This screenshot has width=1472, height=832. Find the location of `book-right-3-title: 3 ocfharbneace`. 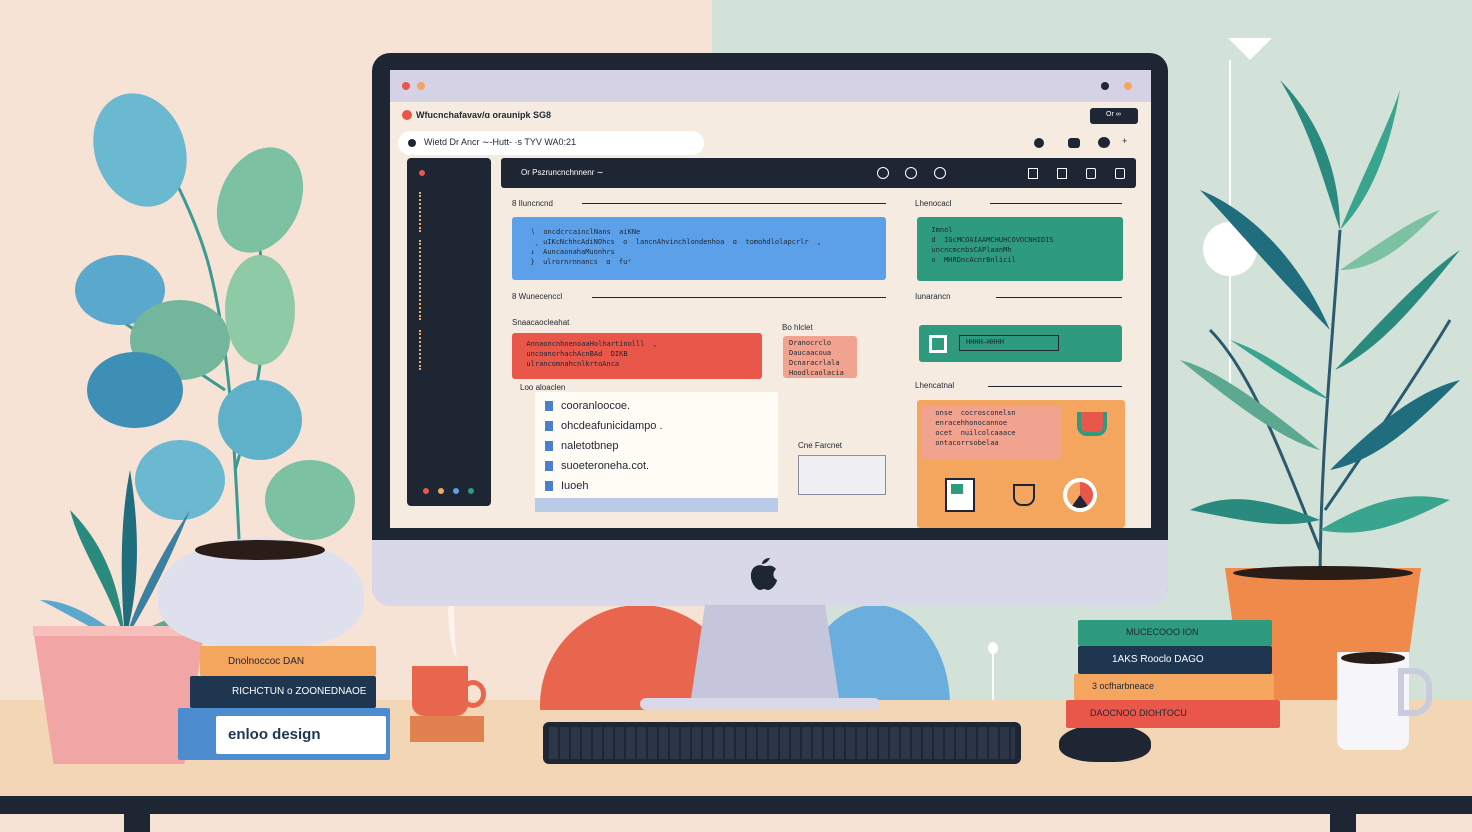

book-right-3-title: 3 ocfharbneace is located at coordinates (1123, 686).